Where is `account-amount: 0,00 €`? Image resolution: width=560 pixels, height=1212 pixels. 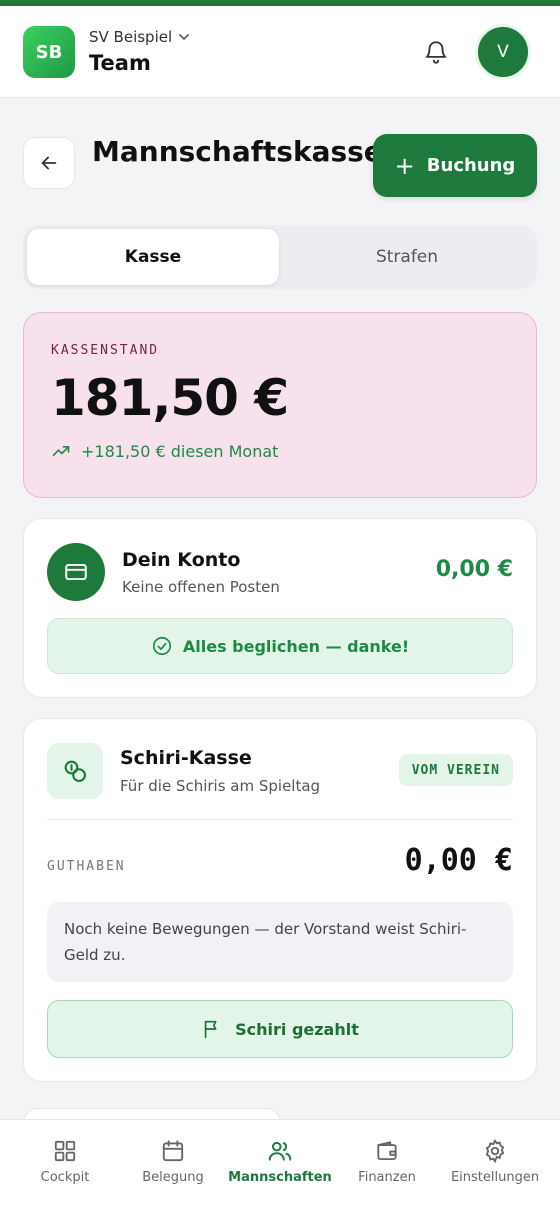 account-amount: 0,00 € is located at coordinates (474, 569).